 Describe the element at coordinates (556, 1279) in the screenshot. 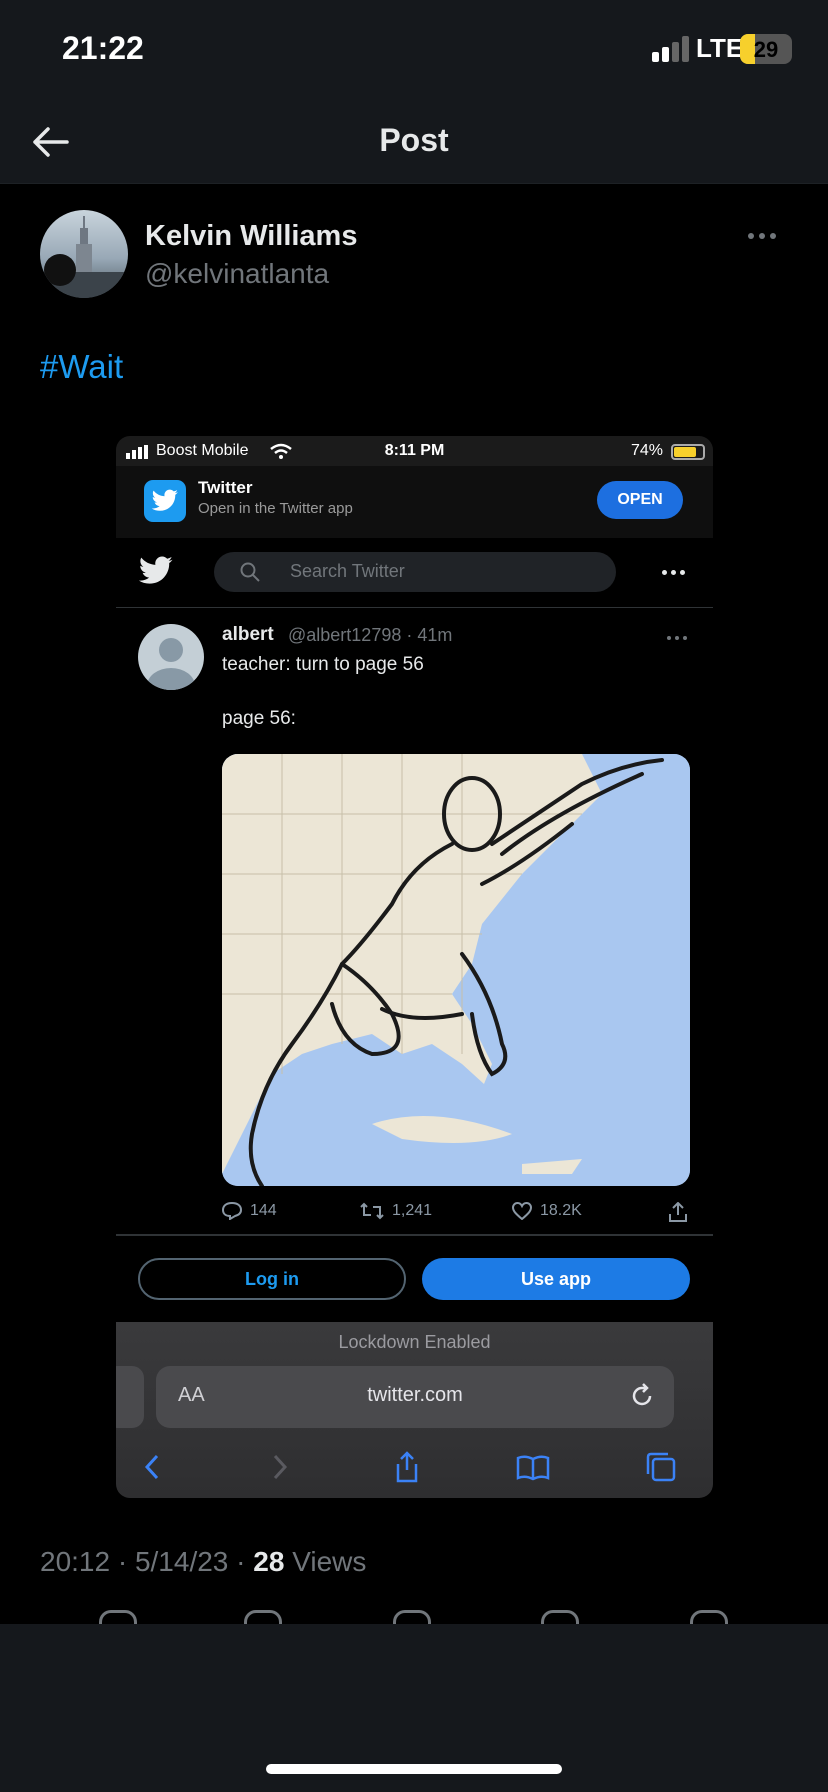

I see `embedded-use-app-button: Use app` at that location.